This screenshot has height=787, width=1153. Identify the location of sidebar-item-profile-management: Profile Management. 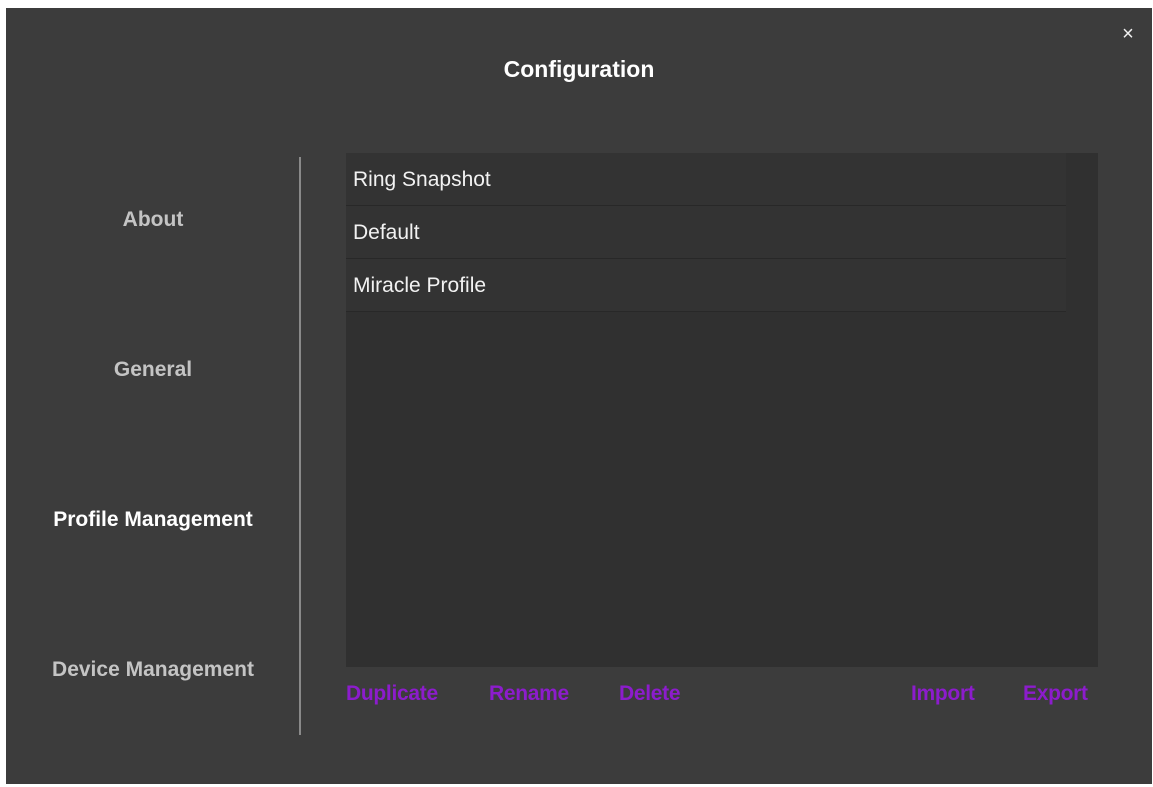
(153, 520).